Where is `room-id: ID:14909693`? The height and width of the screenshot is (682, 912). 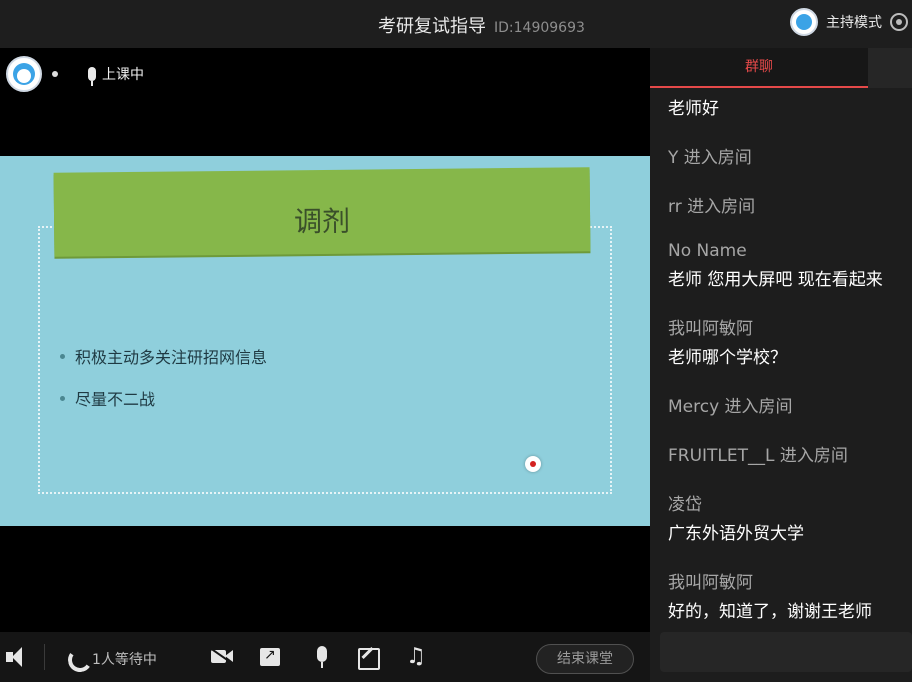 room-id: ID:14909693 is located at coordinates (539, 28).